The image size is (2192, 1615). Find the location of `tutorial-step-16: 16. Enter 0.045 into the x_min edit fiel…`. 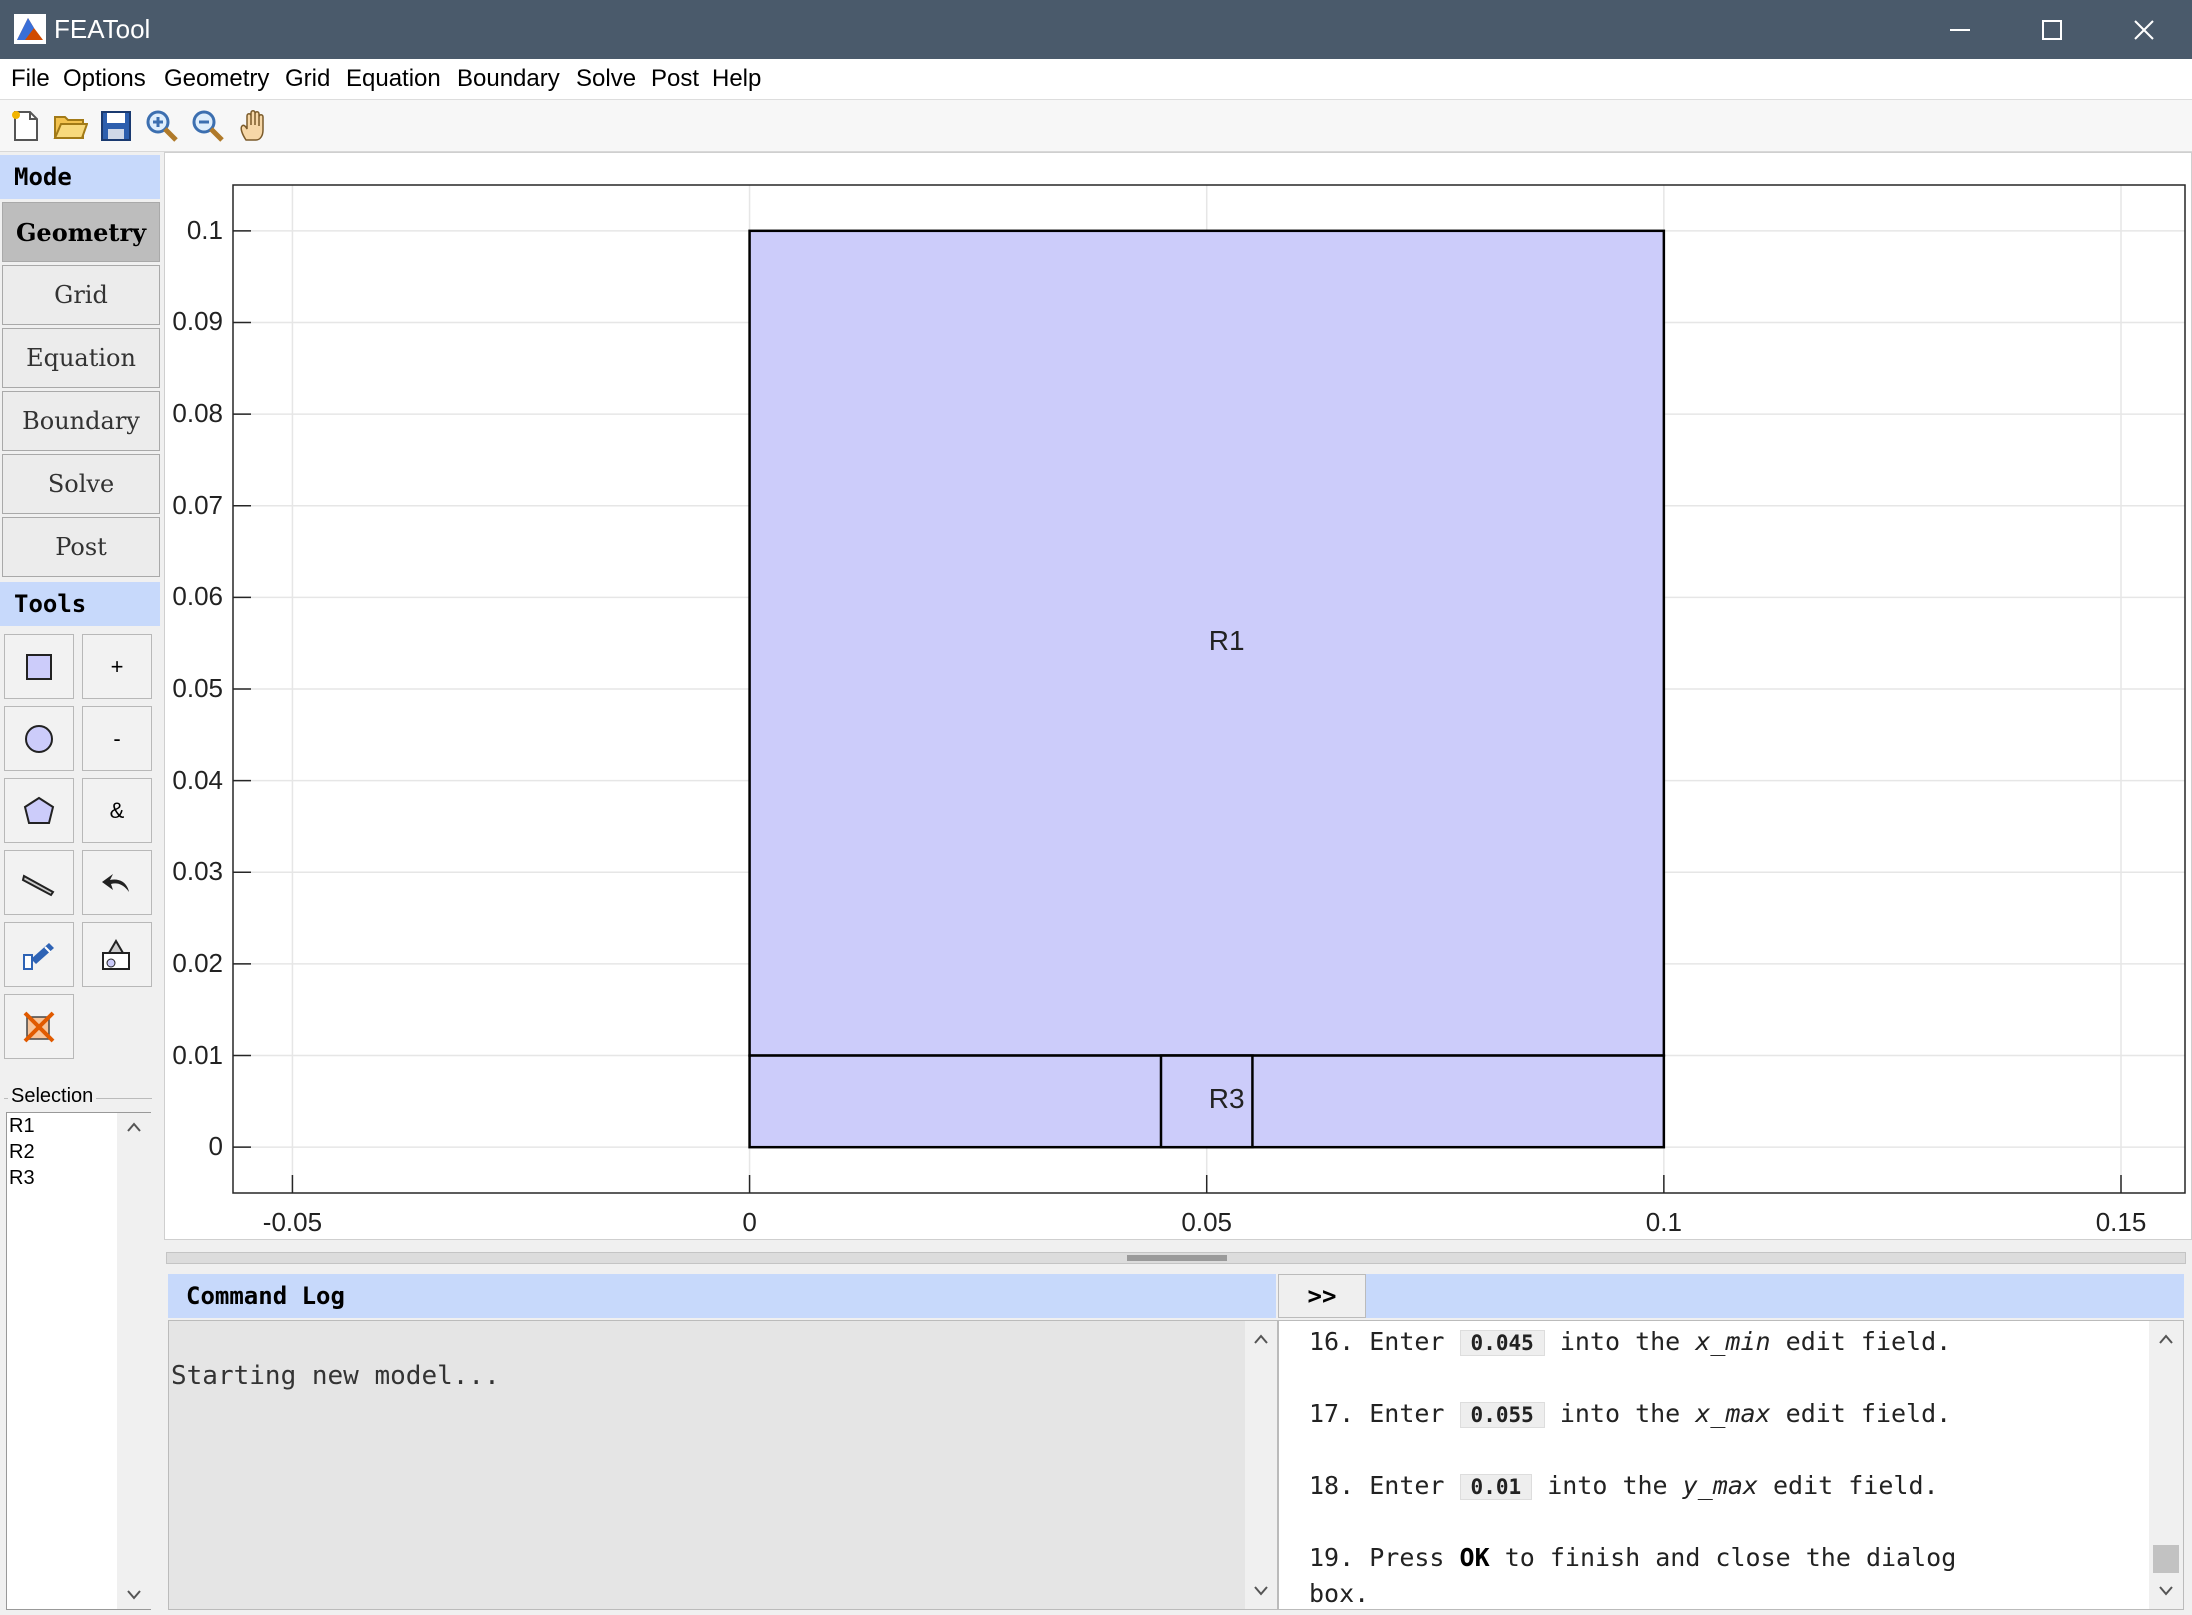

tutorial-step-16: 16. Enter 0.045 into the x_min edit fiel… is located at coordinates (1630, 1341).